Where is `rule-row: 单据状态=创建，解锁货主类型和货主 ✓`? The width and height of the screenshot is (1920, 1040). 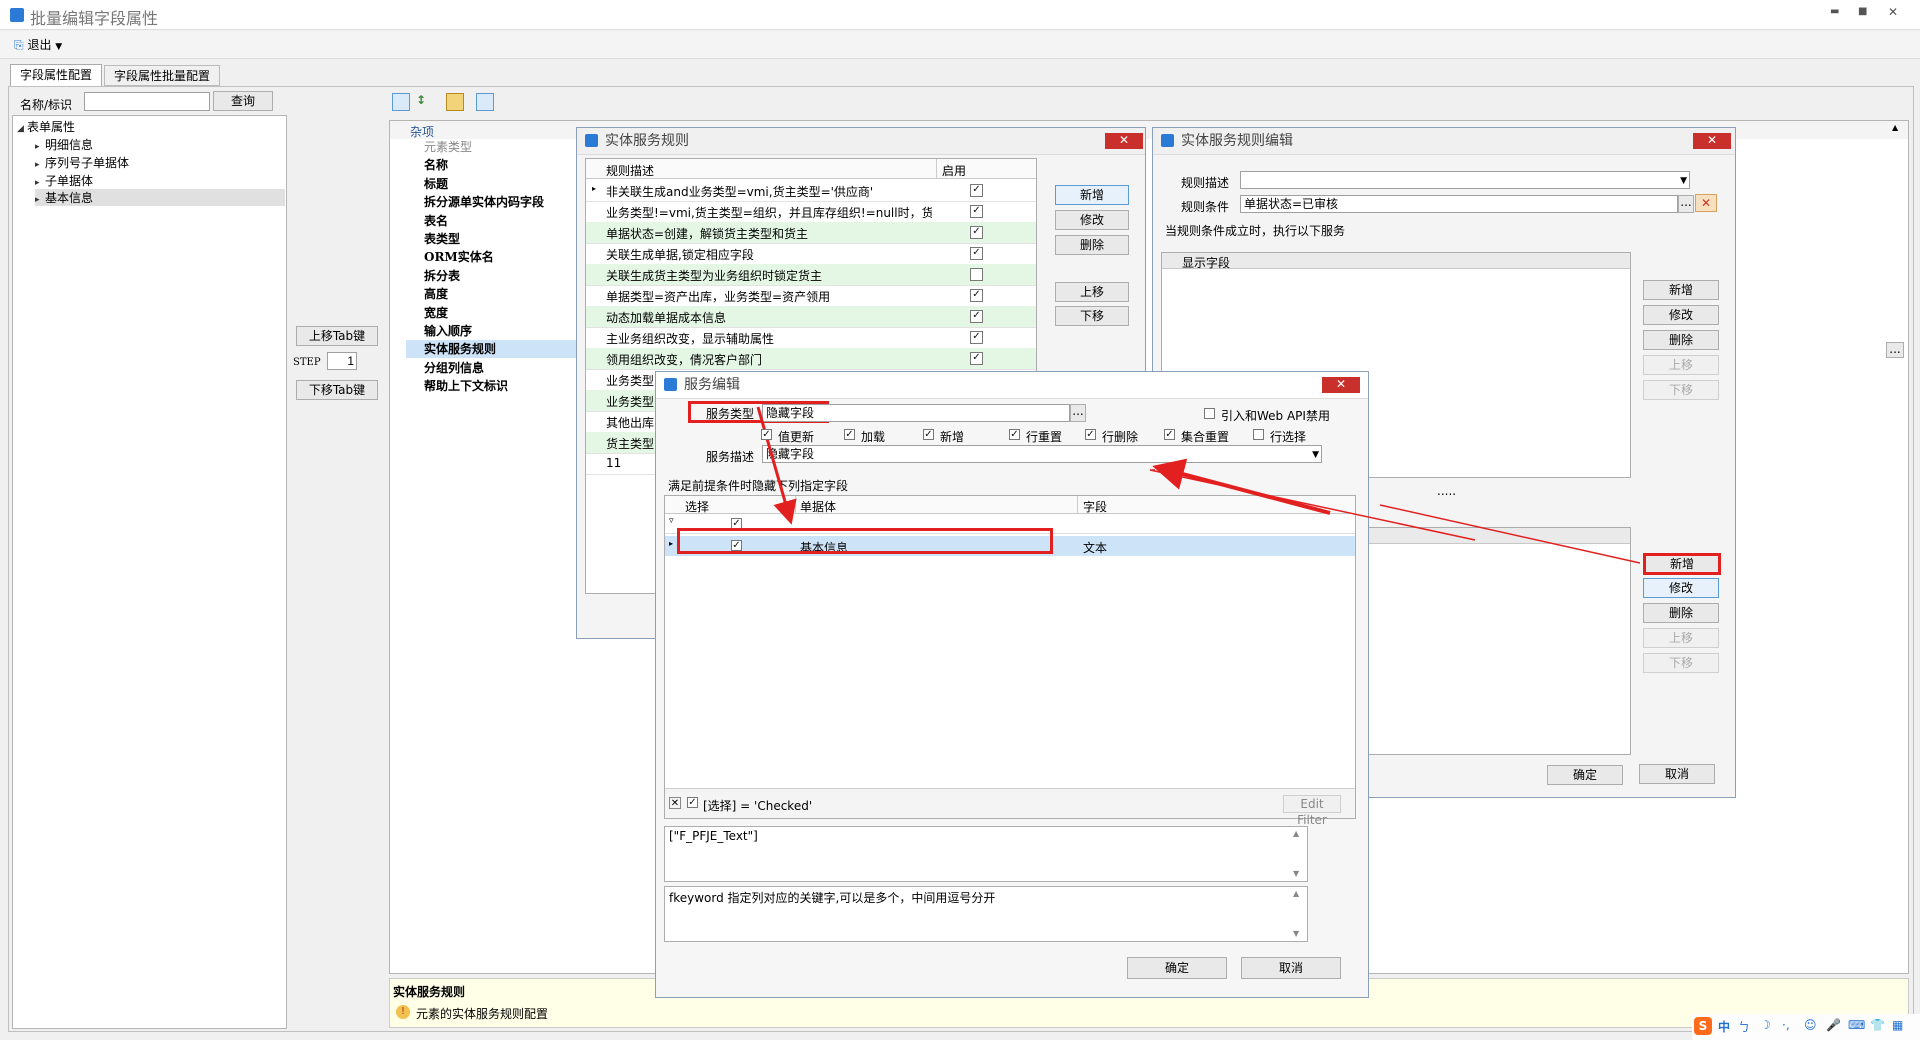
rule-row: 单据状态=创建，解锁货主类型和货主 ✓ is located at coordinates (811, 233).